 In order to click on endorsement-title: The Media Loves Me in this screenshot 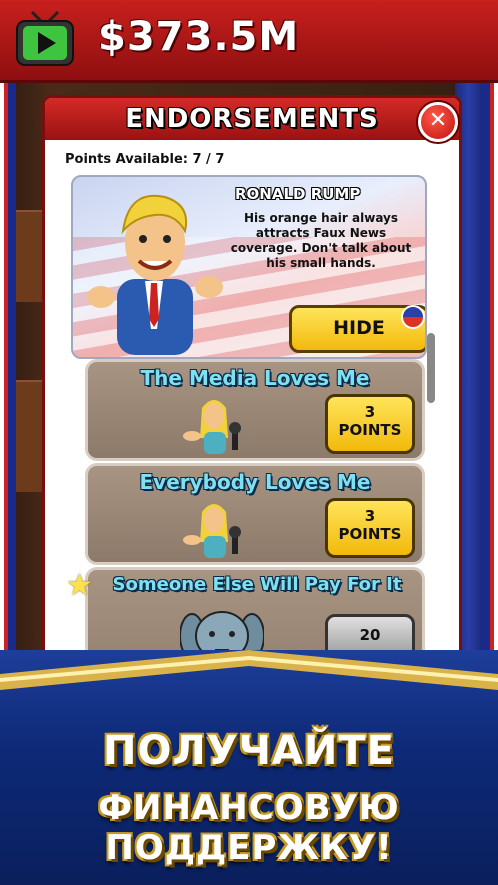, I will do `click(255, 378)`.